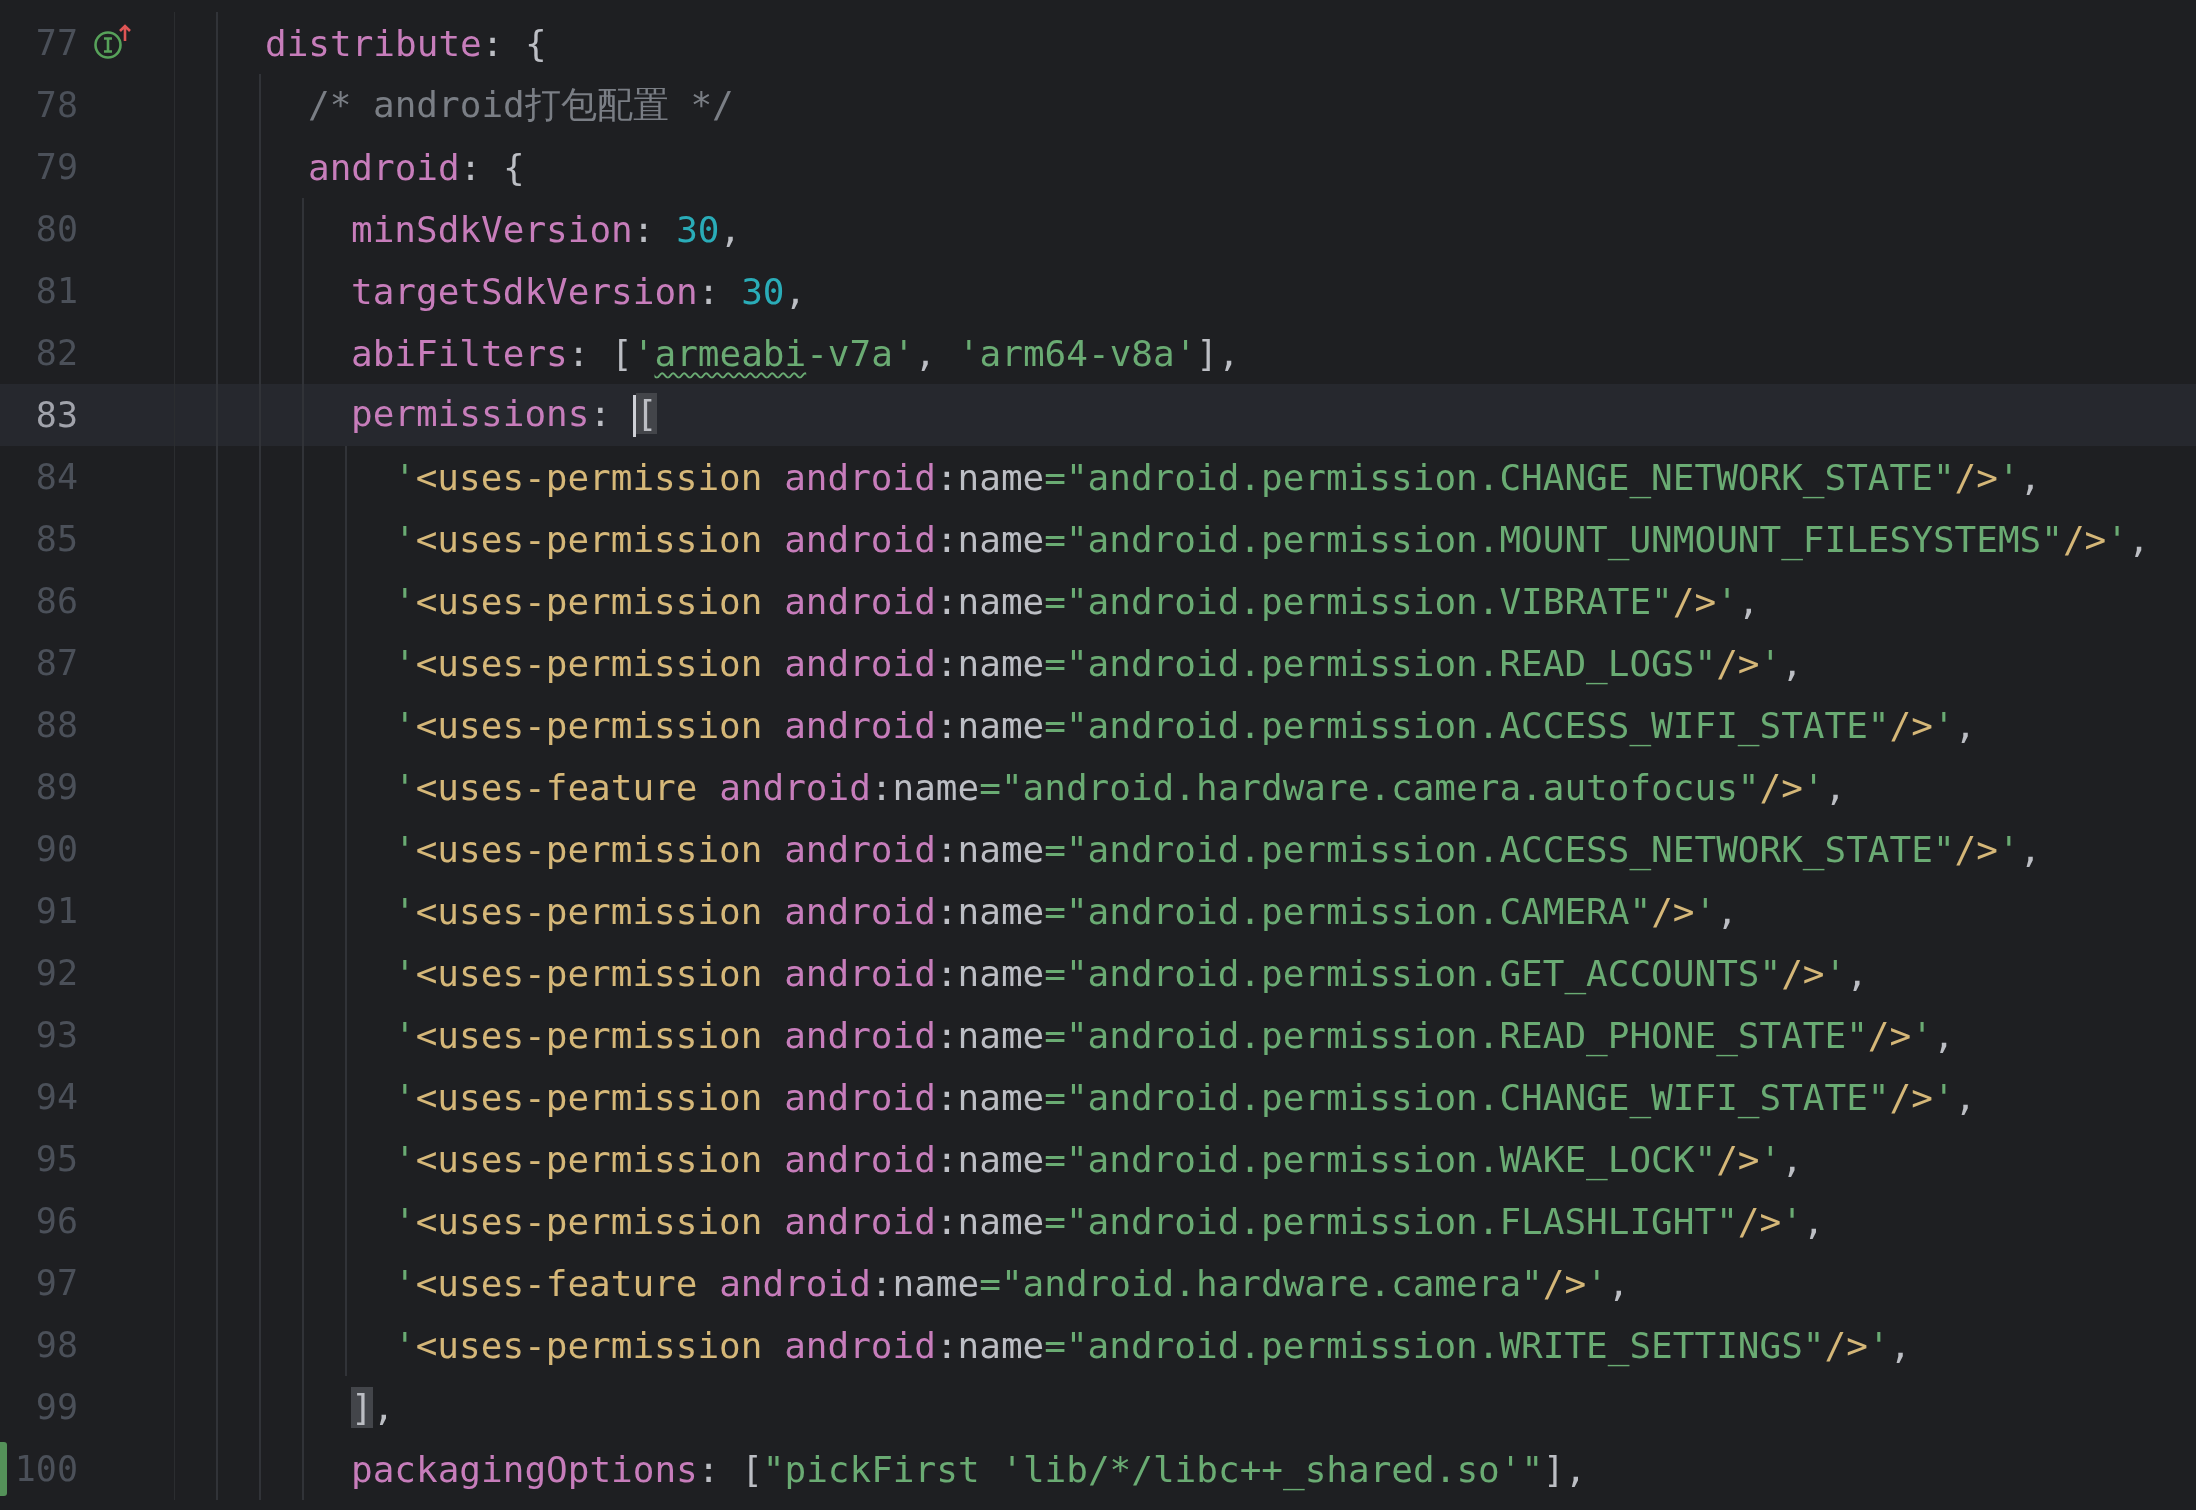 The width and height of the screenshot is (2196, 1510). I want to click on code-line: '<uses-permission android:name="android.permission.ACCESS_NETWORK_STATE"/>',, so click(1218, 849).